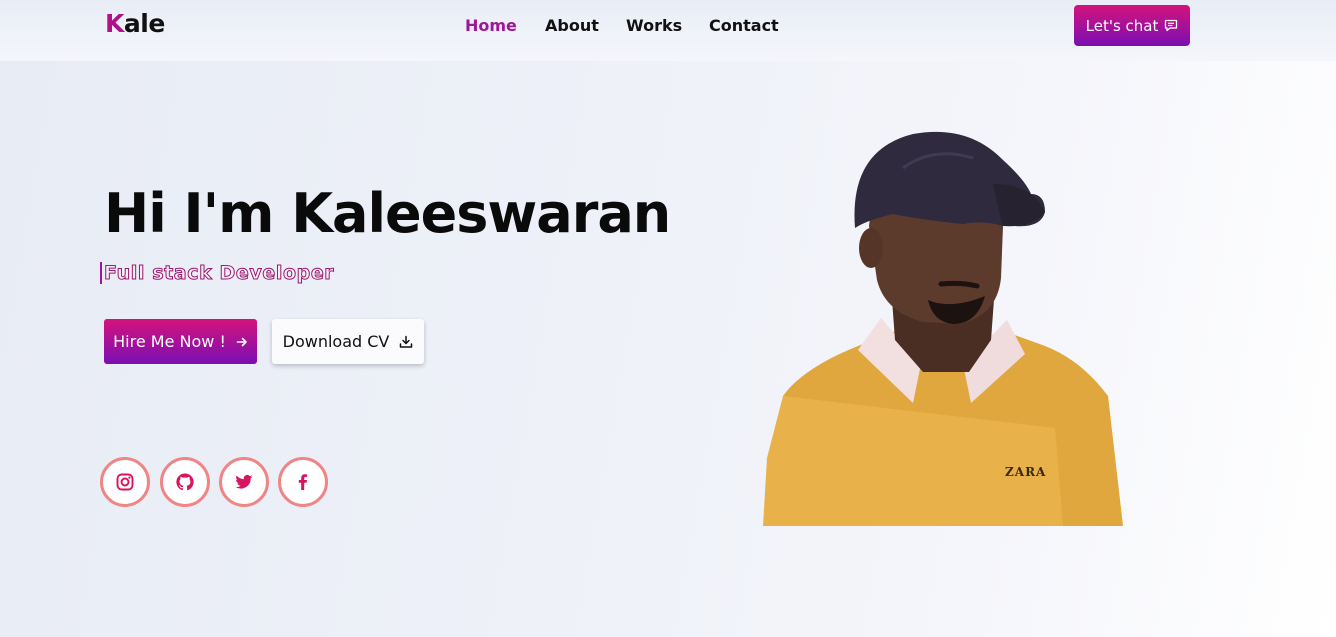  I want to click on navbar: Kale Home About Works Contact Let's chat, so click(668, 30).